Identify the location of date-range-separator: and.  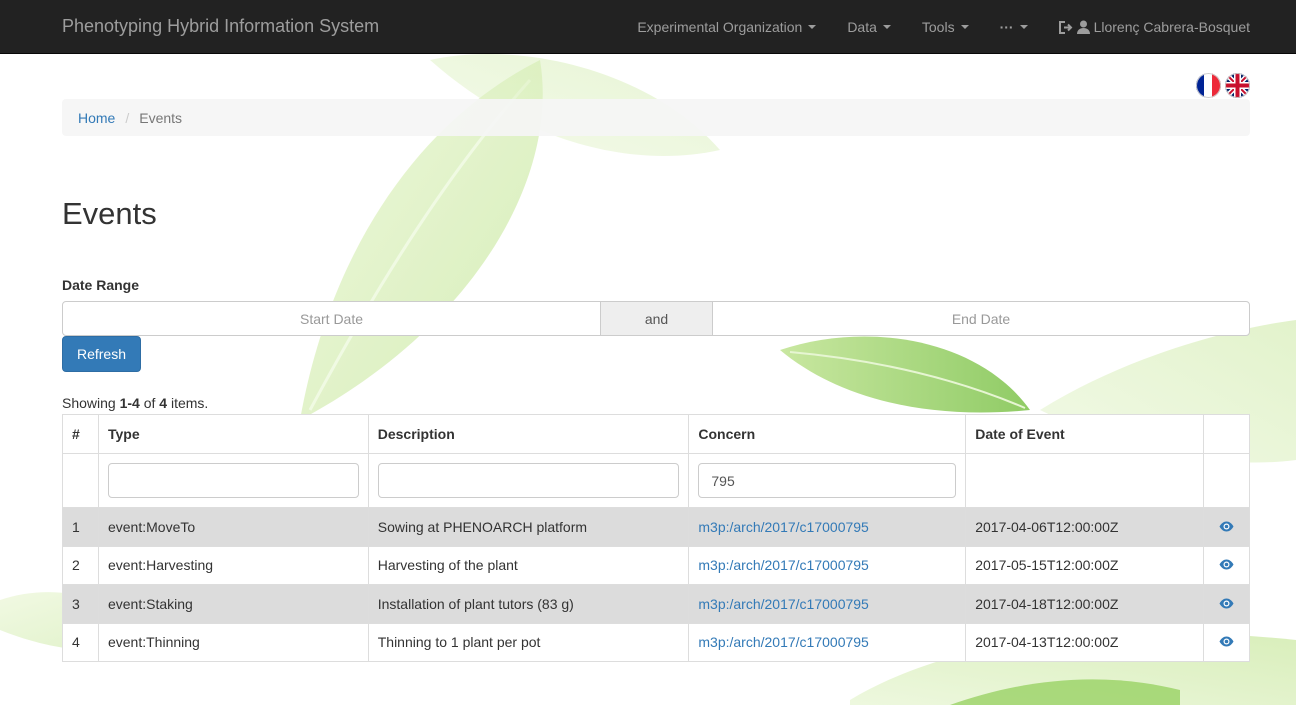
(656, 318).